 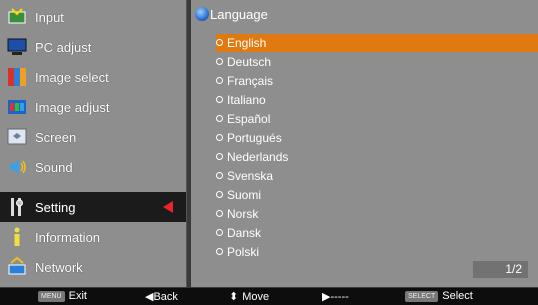 I want to click on language-option-espanol: Español, so click(x=377, y=119).